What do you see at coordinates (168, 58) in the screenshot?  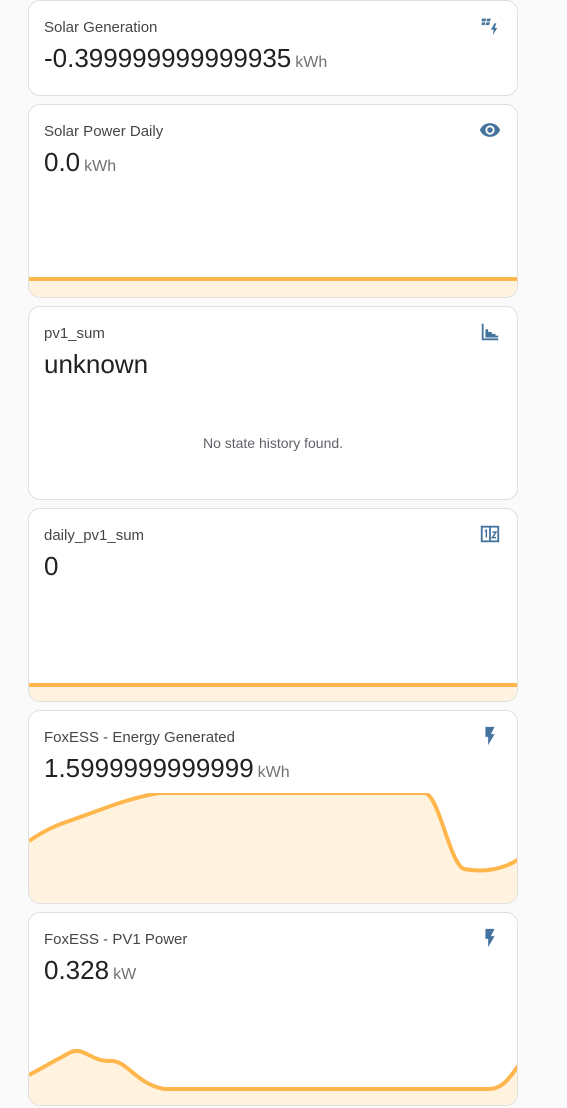 I see `state-value: -0.399999999999935` at bounding box center [168, 58].